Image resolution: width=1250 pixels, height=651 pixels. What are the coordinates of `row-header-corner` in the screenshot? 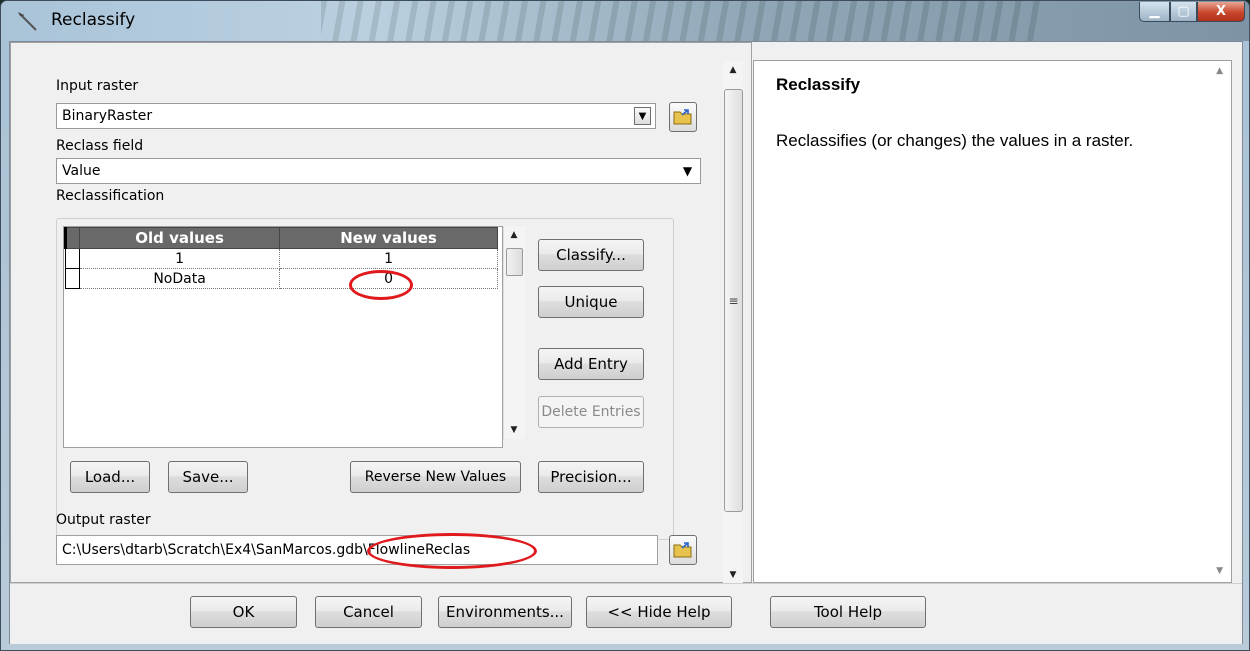 It's located at (72, 238).